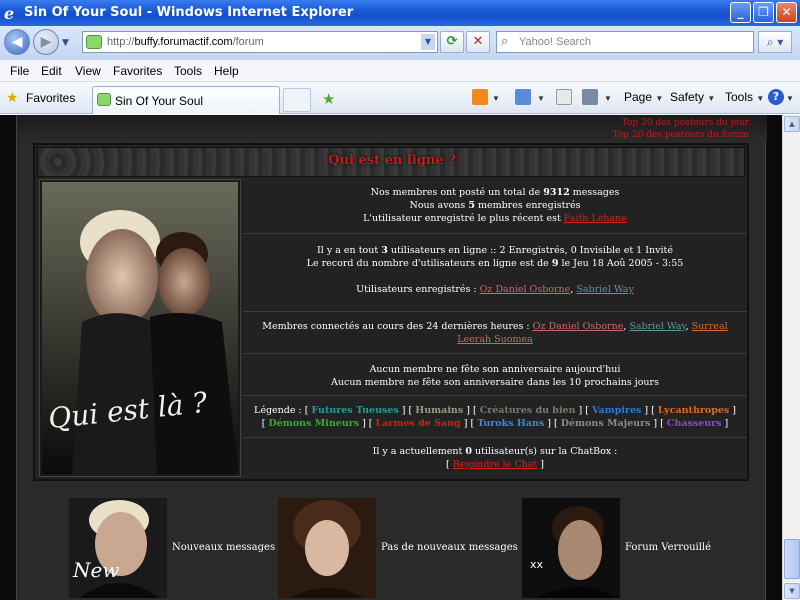 The height and width of the screenshot is (600, 800). Describe the element at coordinates (224, 547) in the screenshot. I see `legend-label: Nouveaux messages` at that location.